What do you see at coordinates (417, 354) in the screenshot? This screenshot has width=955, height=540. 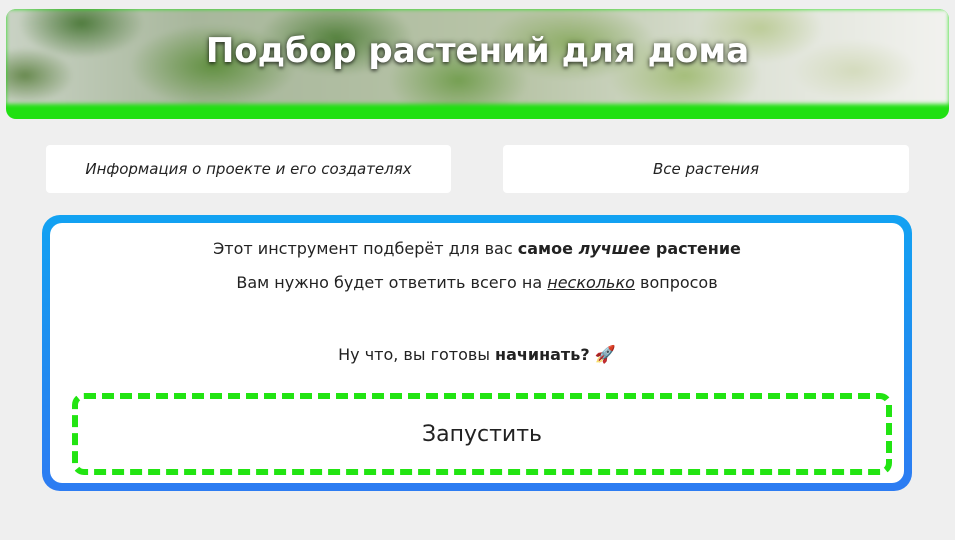 I see `intro-line-3-text: Ну что, вы готовы` at bounding box center [417, 354].